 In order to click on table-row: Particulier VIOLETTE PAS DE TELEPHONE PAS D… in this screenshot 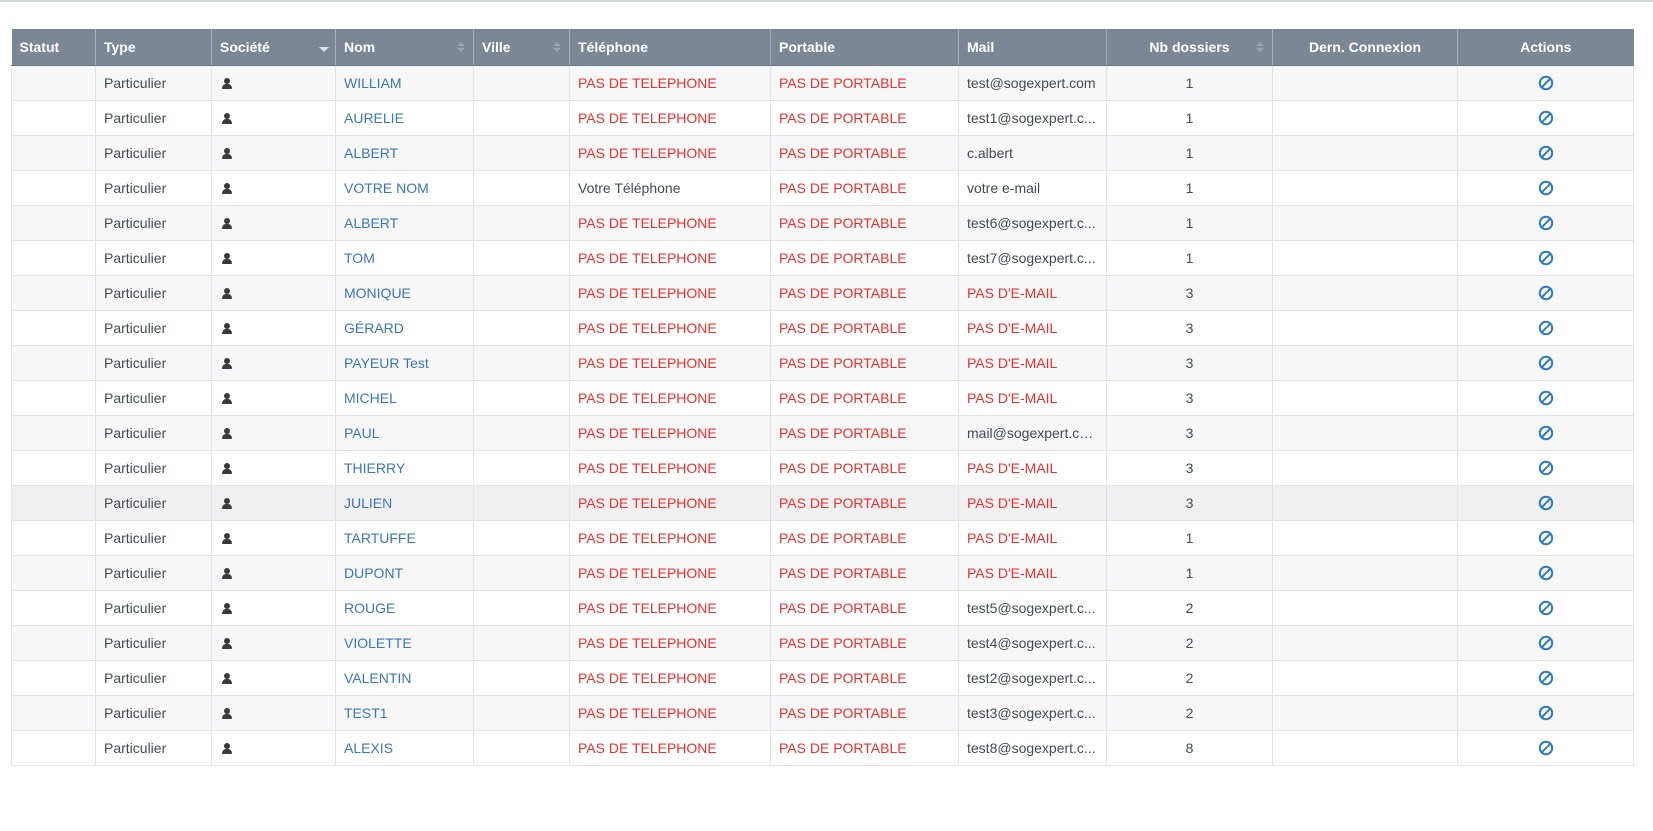, I will do `click(822, 643)`.